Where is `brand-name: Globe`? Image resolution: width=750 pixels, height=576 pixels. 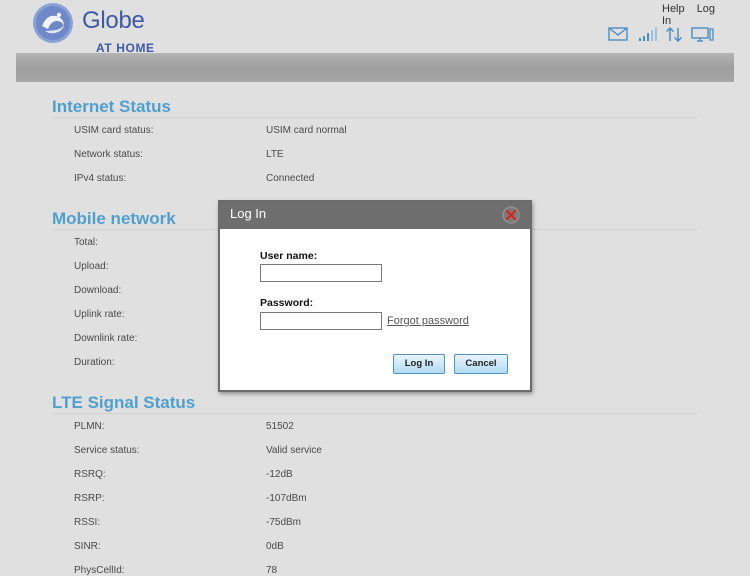 brand-name: Globe is located at coordinates (113, 20).